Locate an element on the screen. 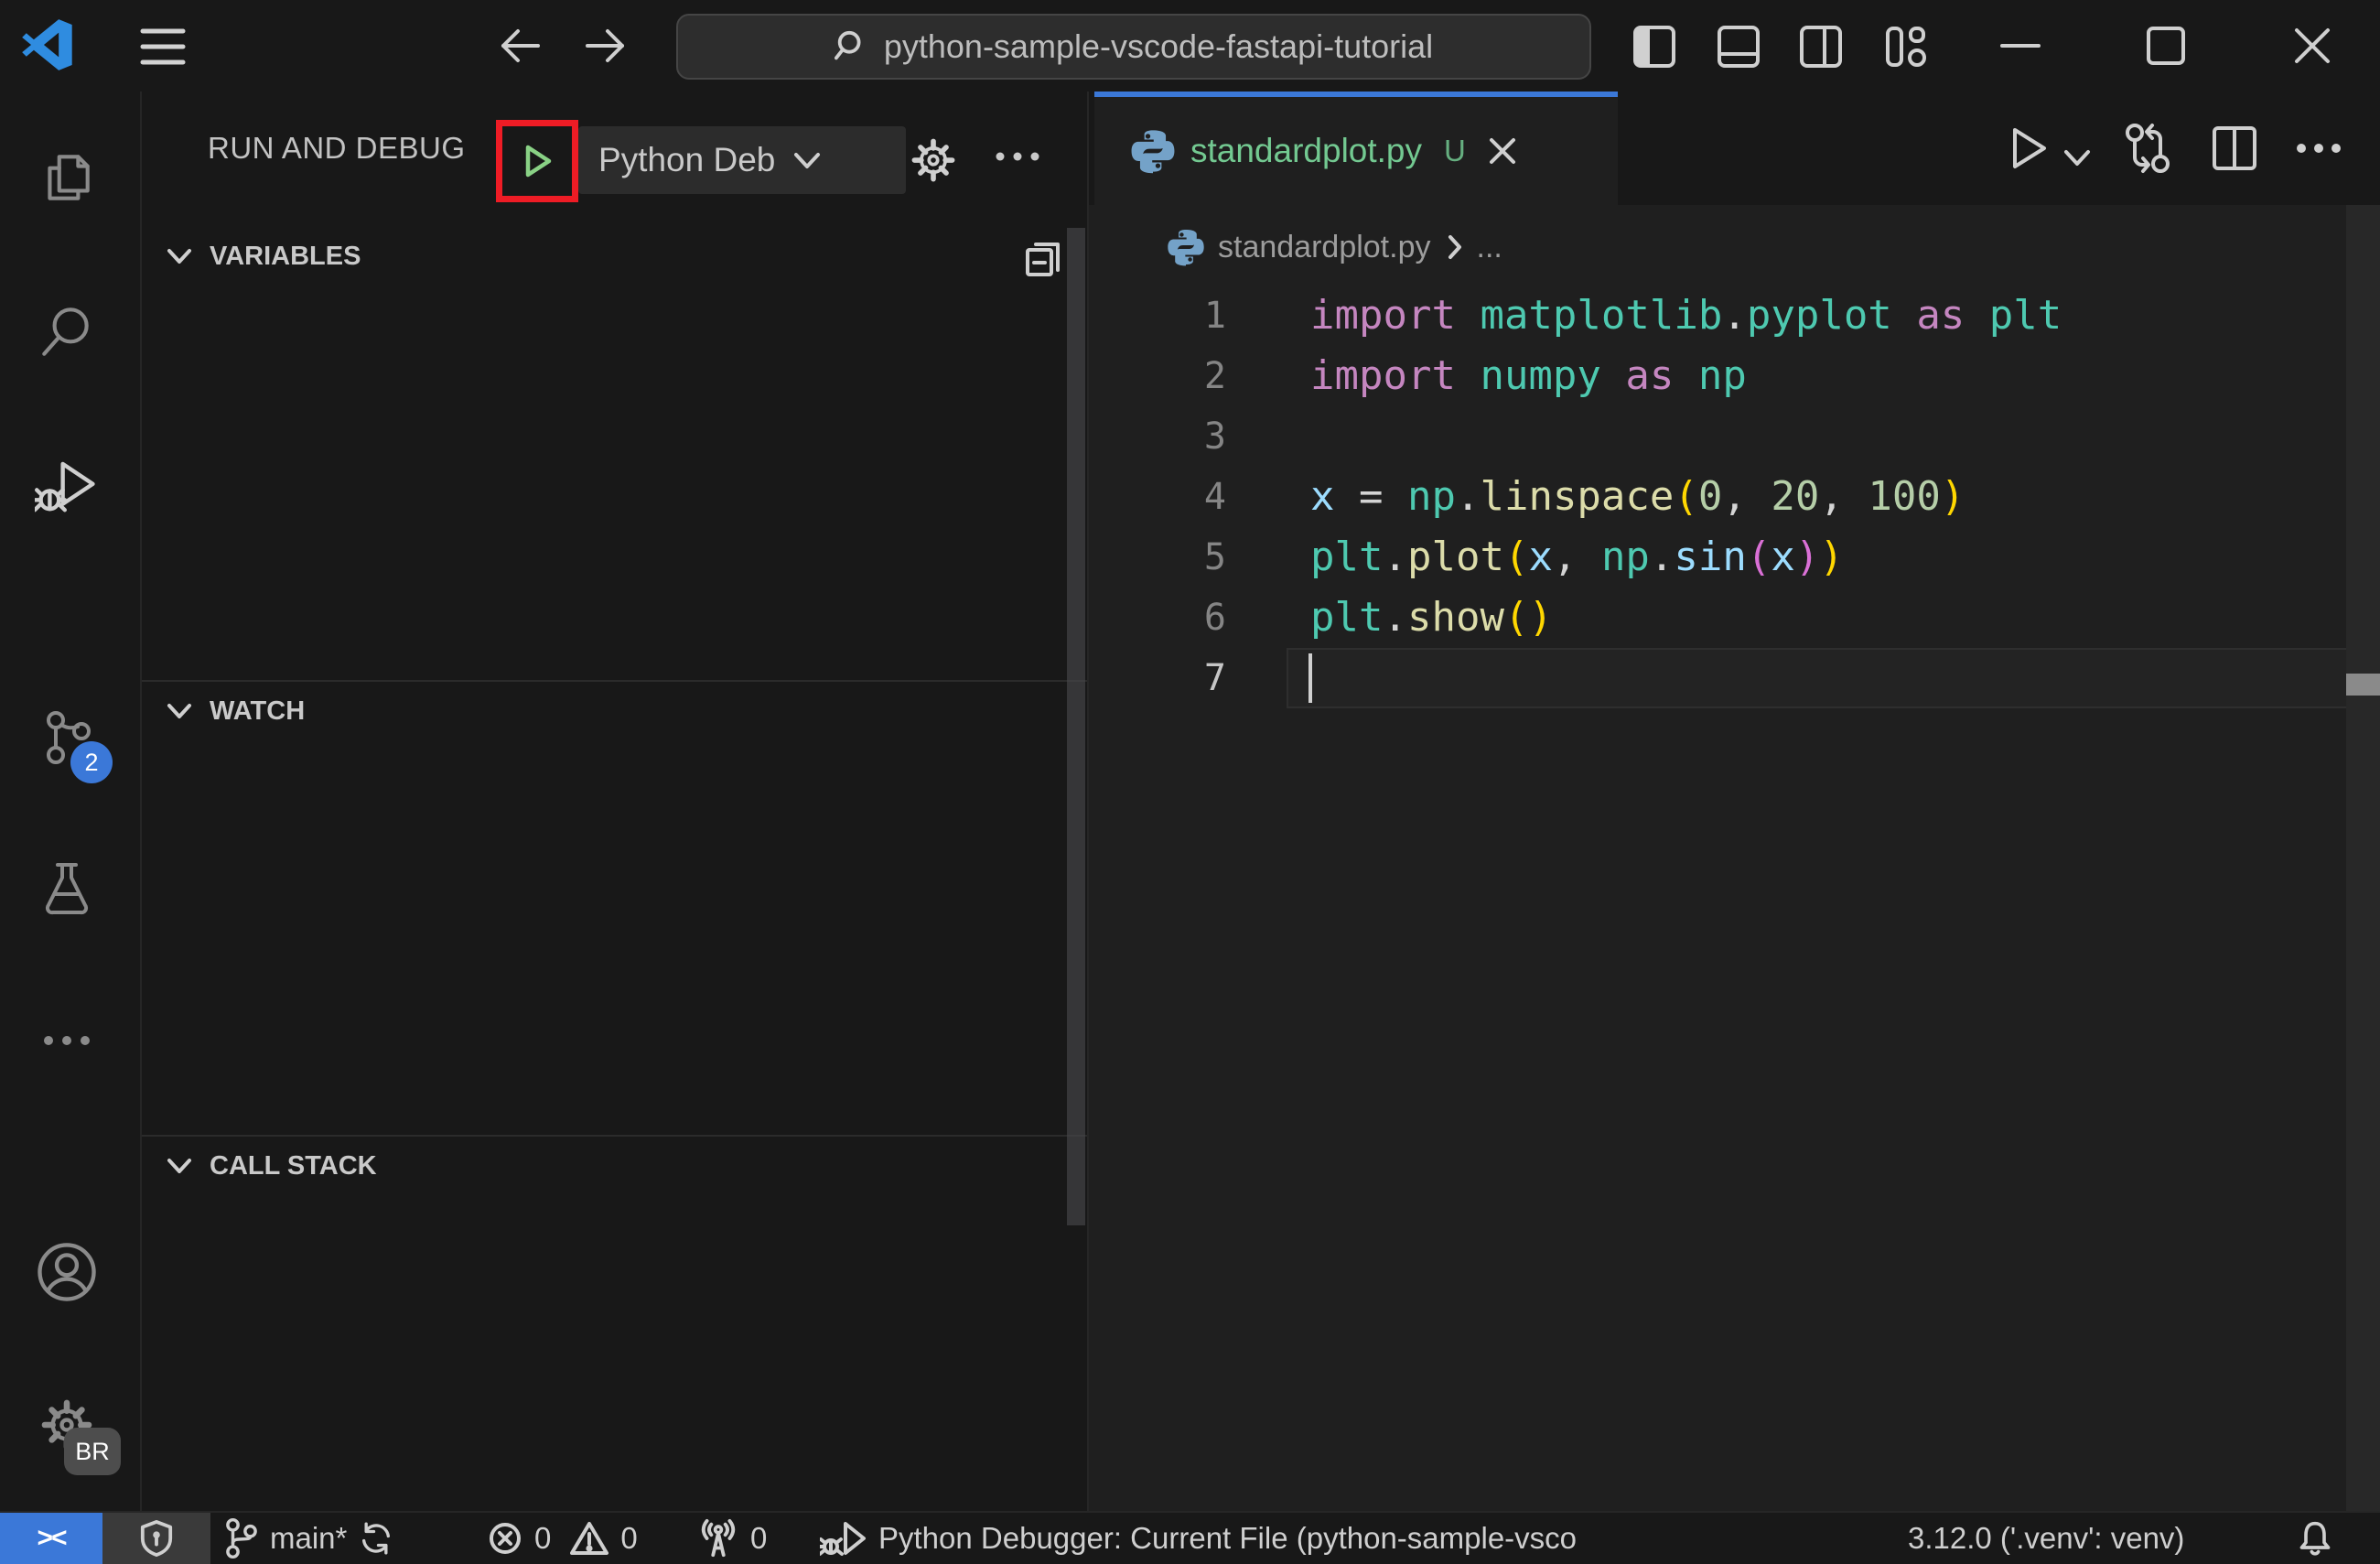  remote-icon: >< is located at coordinates (52, 1538).